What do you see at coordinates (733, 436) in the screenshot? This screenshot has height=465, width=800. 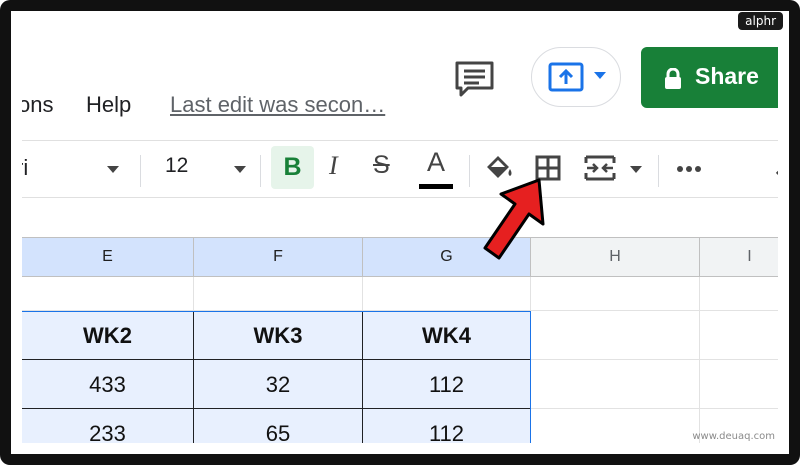 I see `watermark-url: www.deuaq.com` at bounding box center [733, 436].